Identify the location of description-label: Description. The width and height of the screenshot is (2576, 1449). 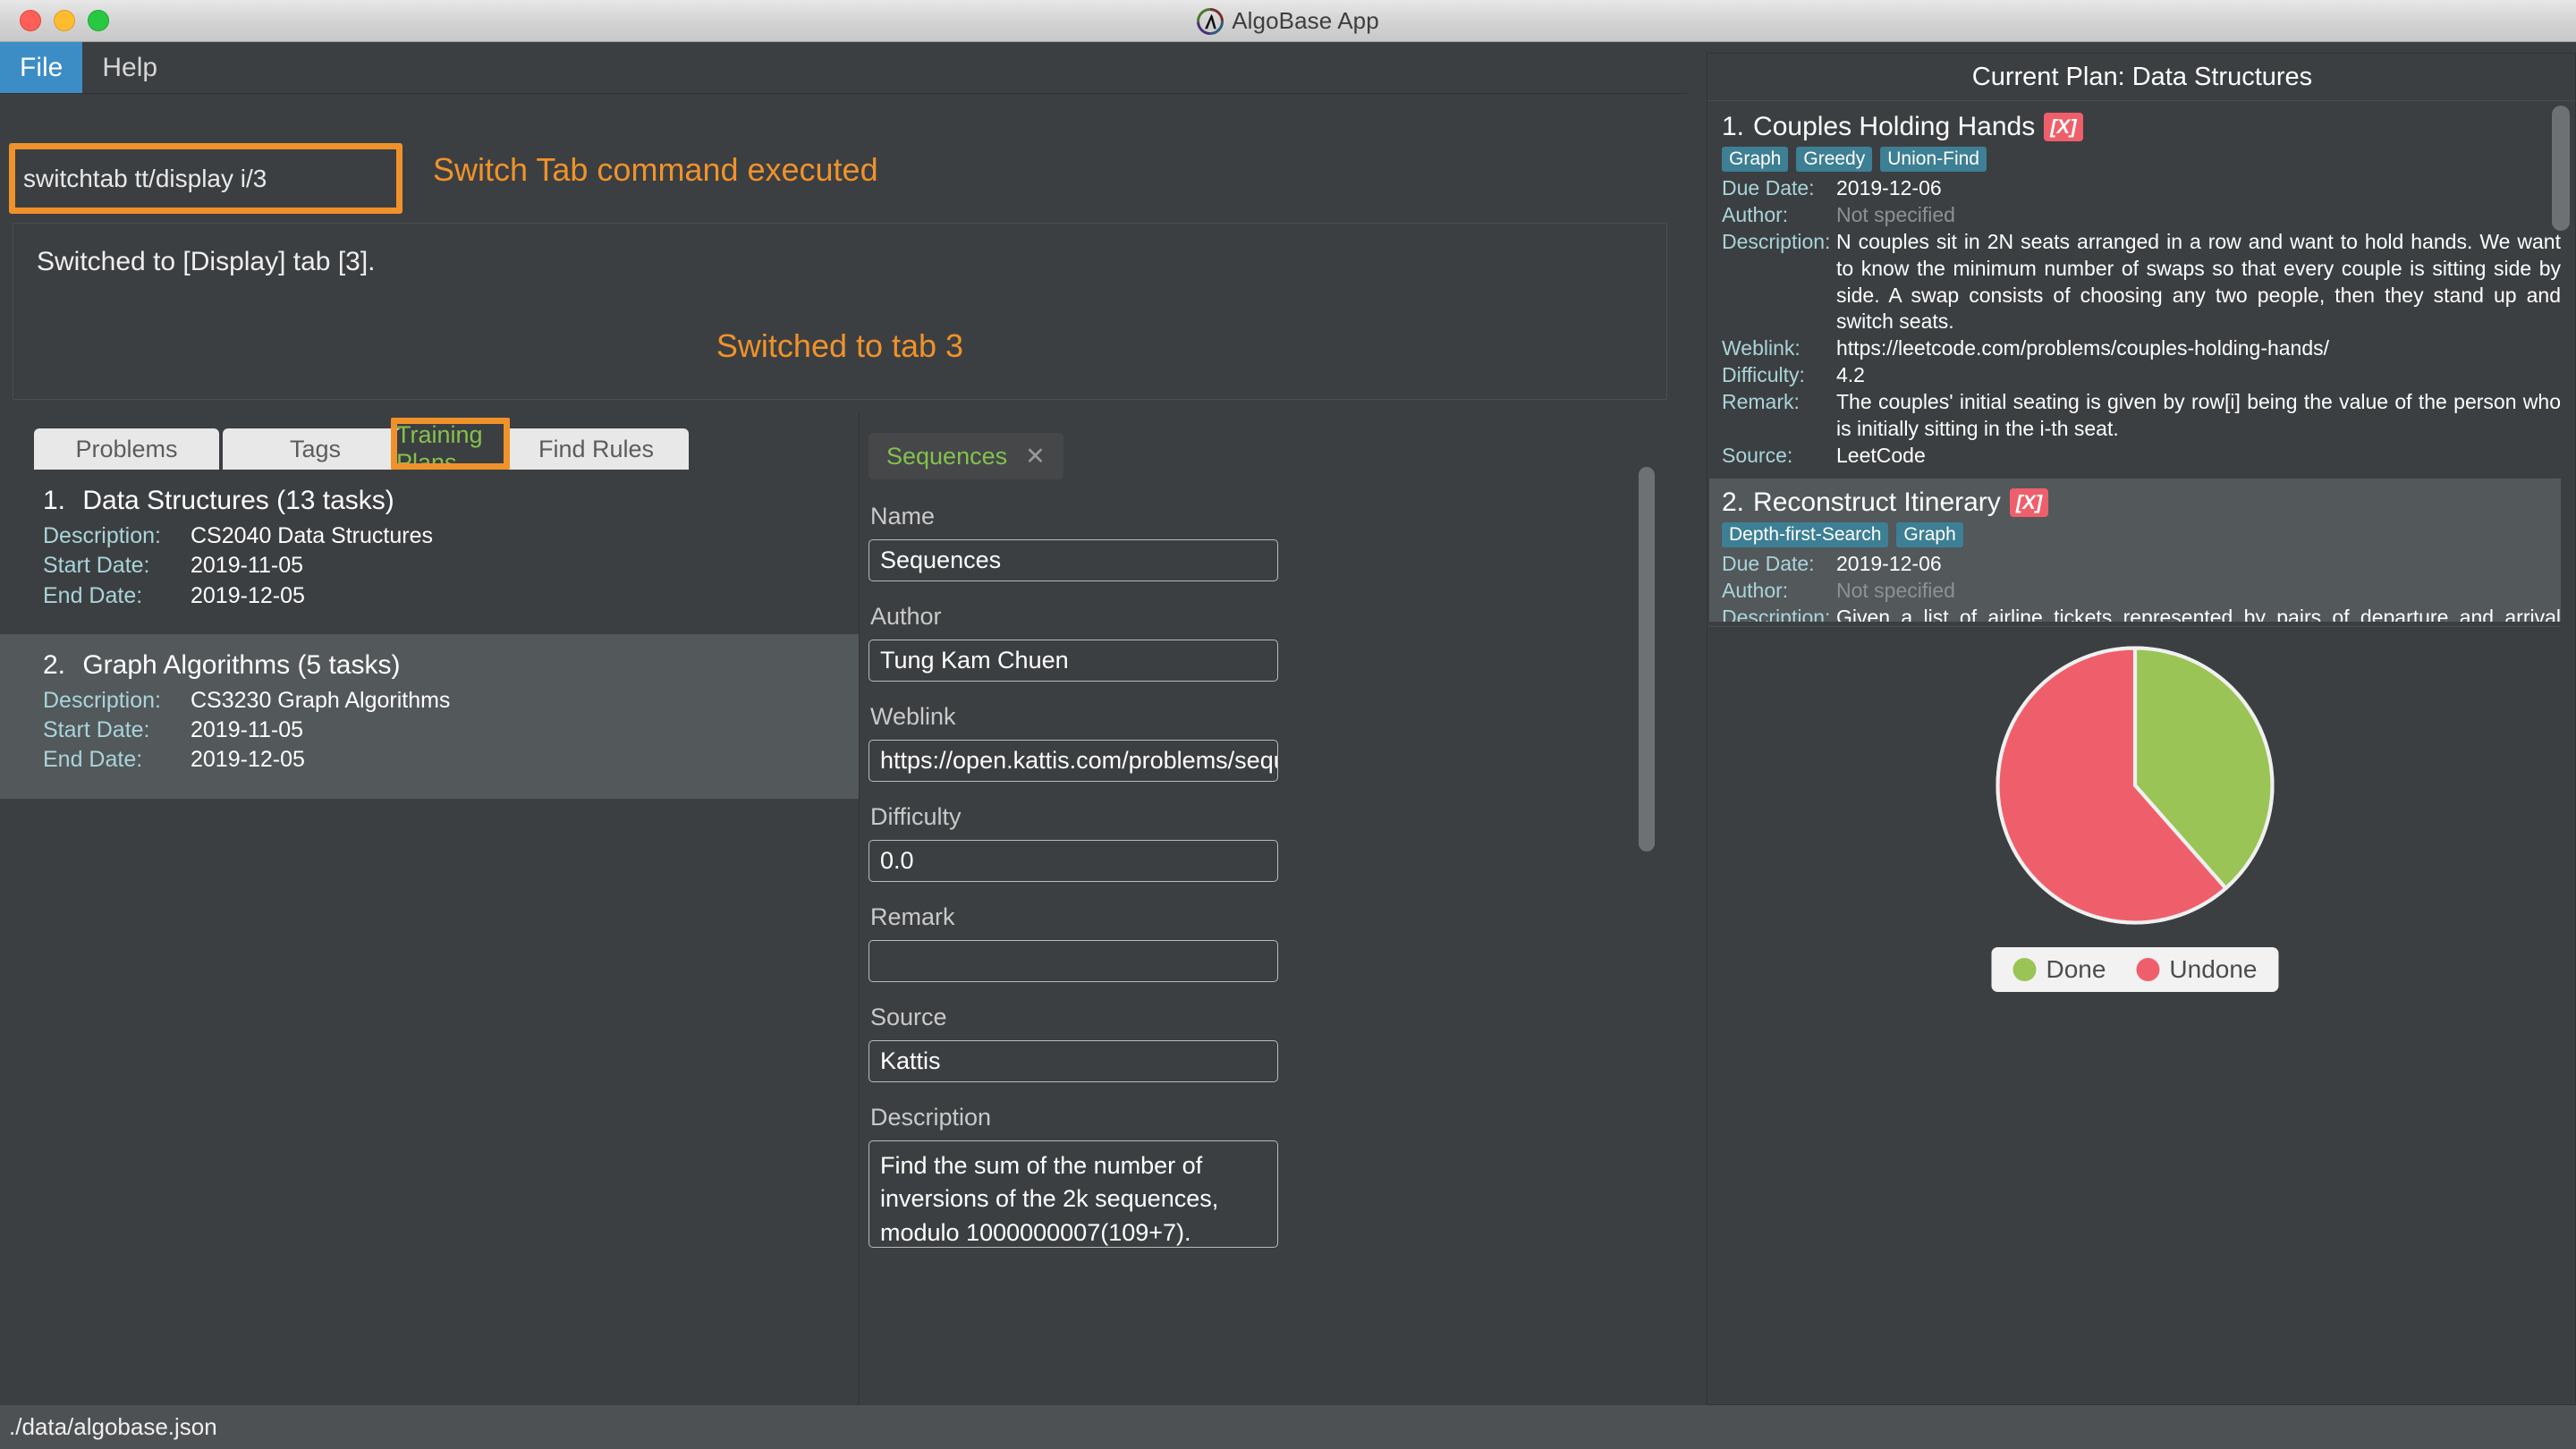
(931, 1117).